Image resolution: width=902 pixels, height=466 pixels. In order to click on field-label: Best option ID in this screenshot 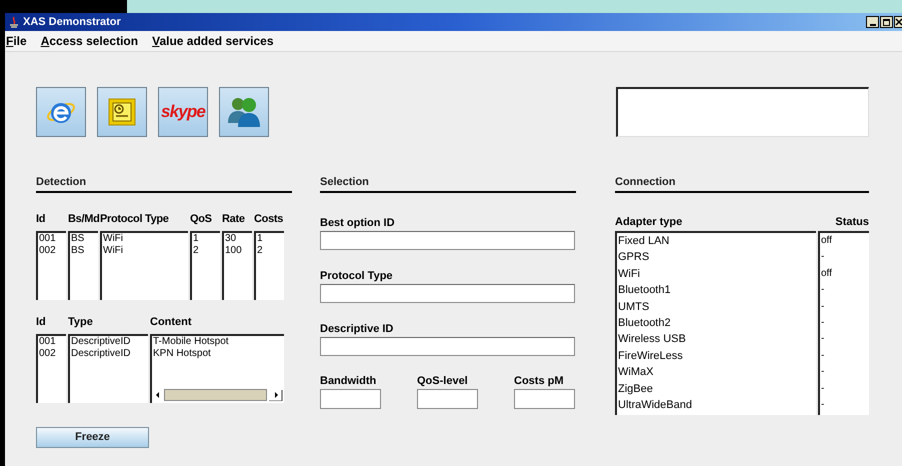, I will do `click(357, 223)`.